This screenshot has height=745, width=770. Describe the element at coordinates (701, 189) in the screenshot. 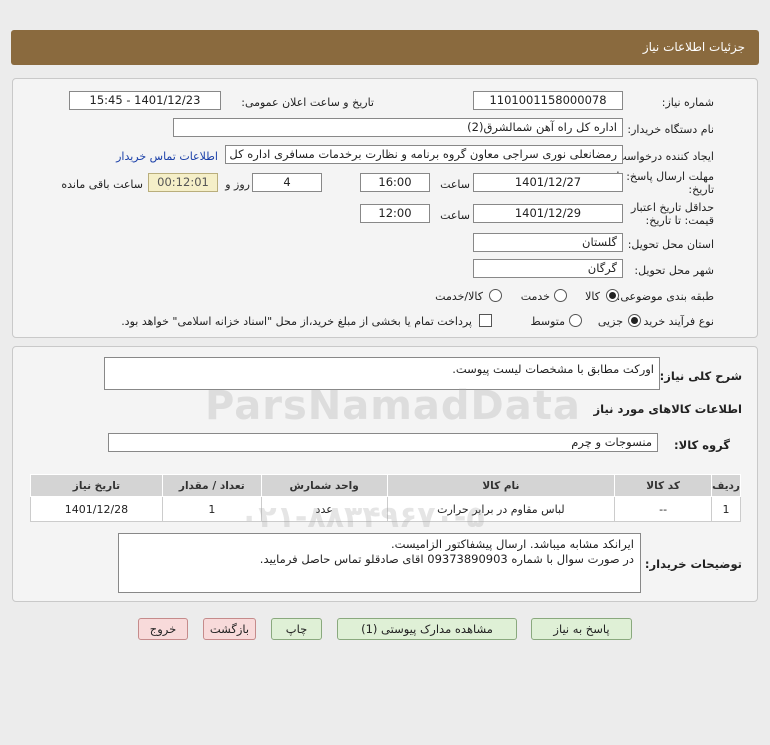

I see `deadline-label-2: تاریخ:` at that location.